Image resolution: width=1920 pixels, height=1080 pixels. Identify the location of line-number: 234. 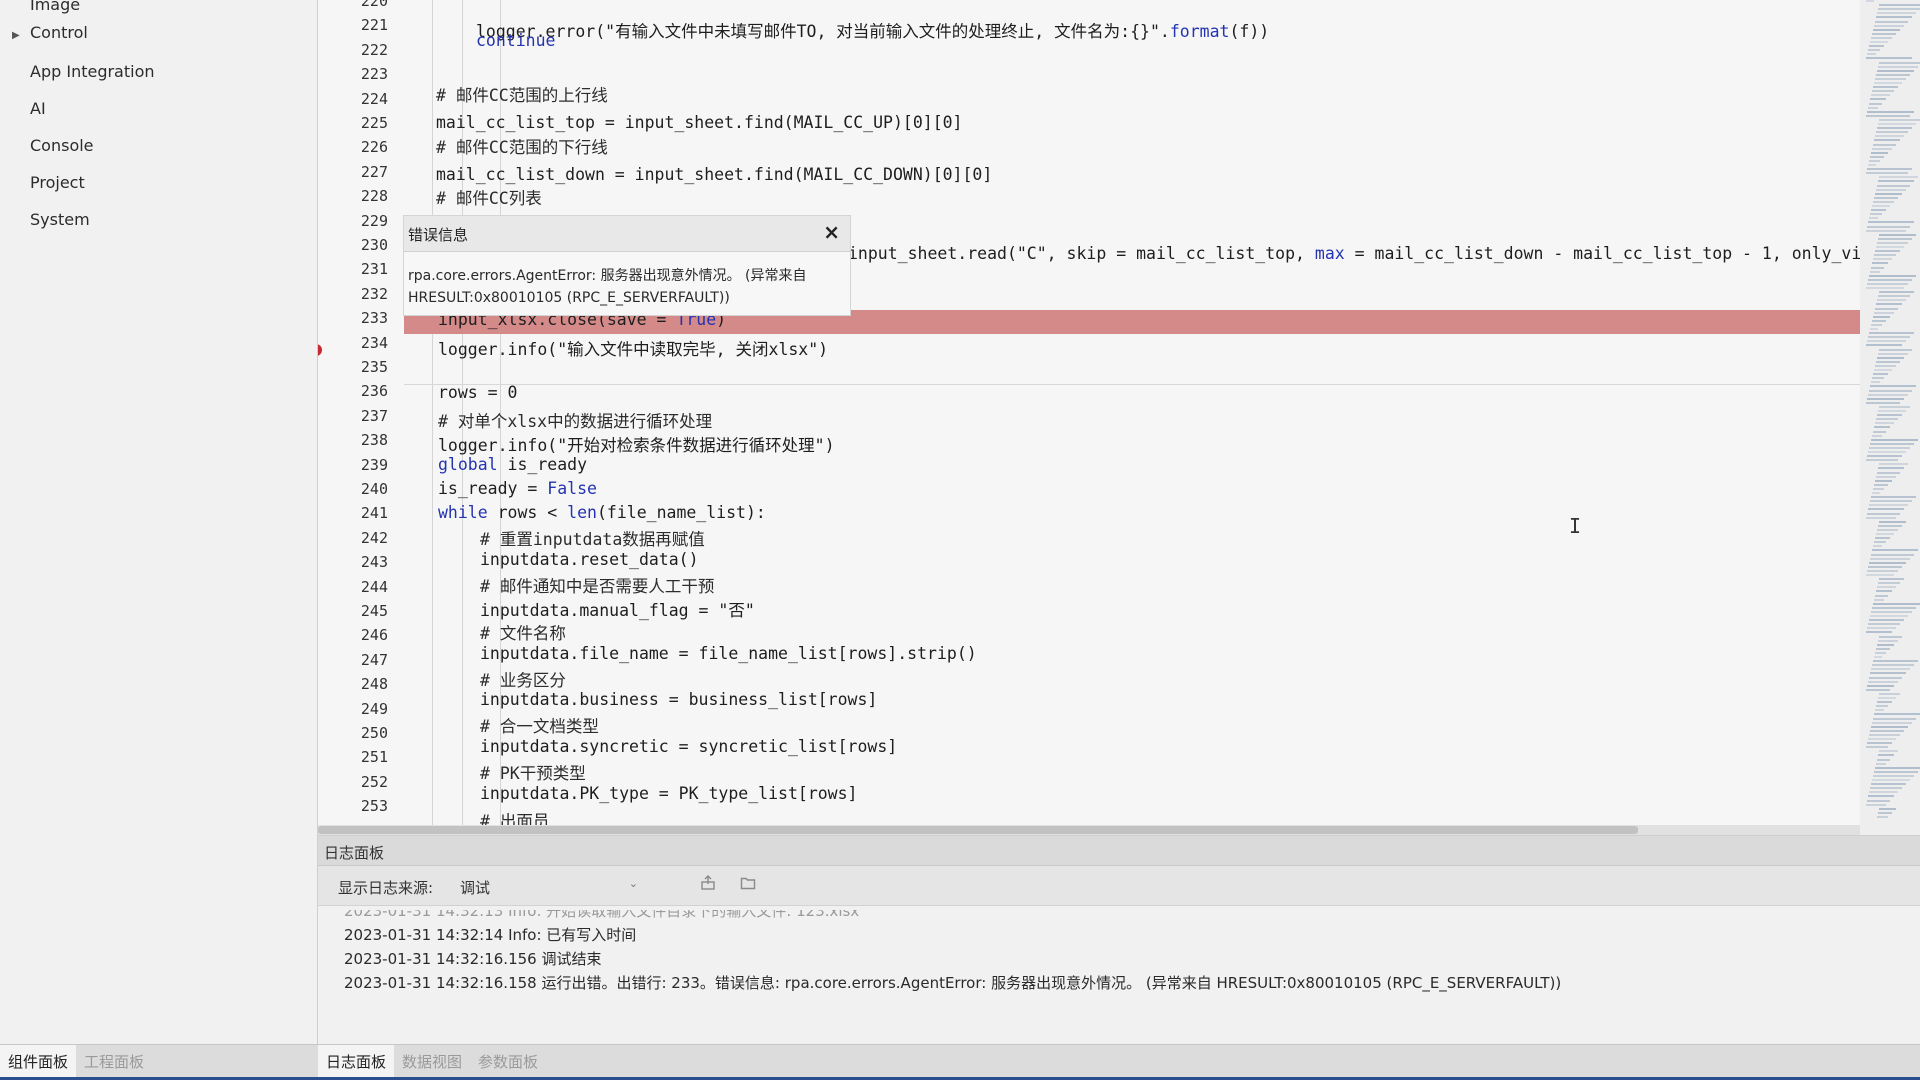
(360, 343).